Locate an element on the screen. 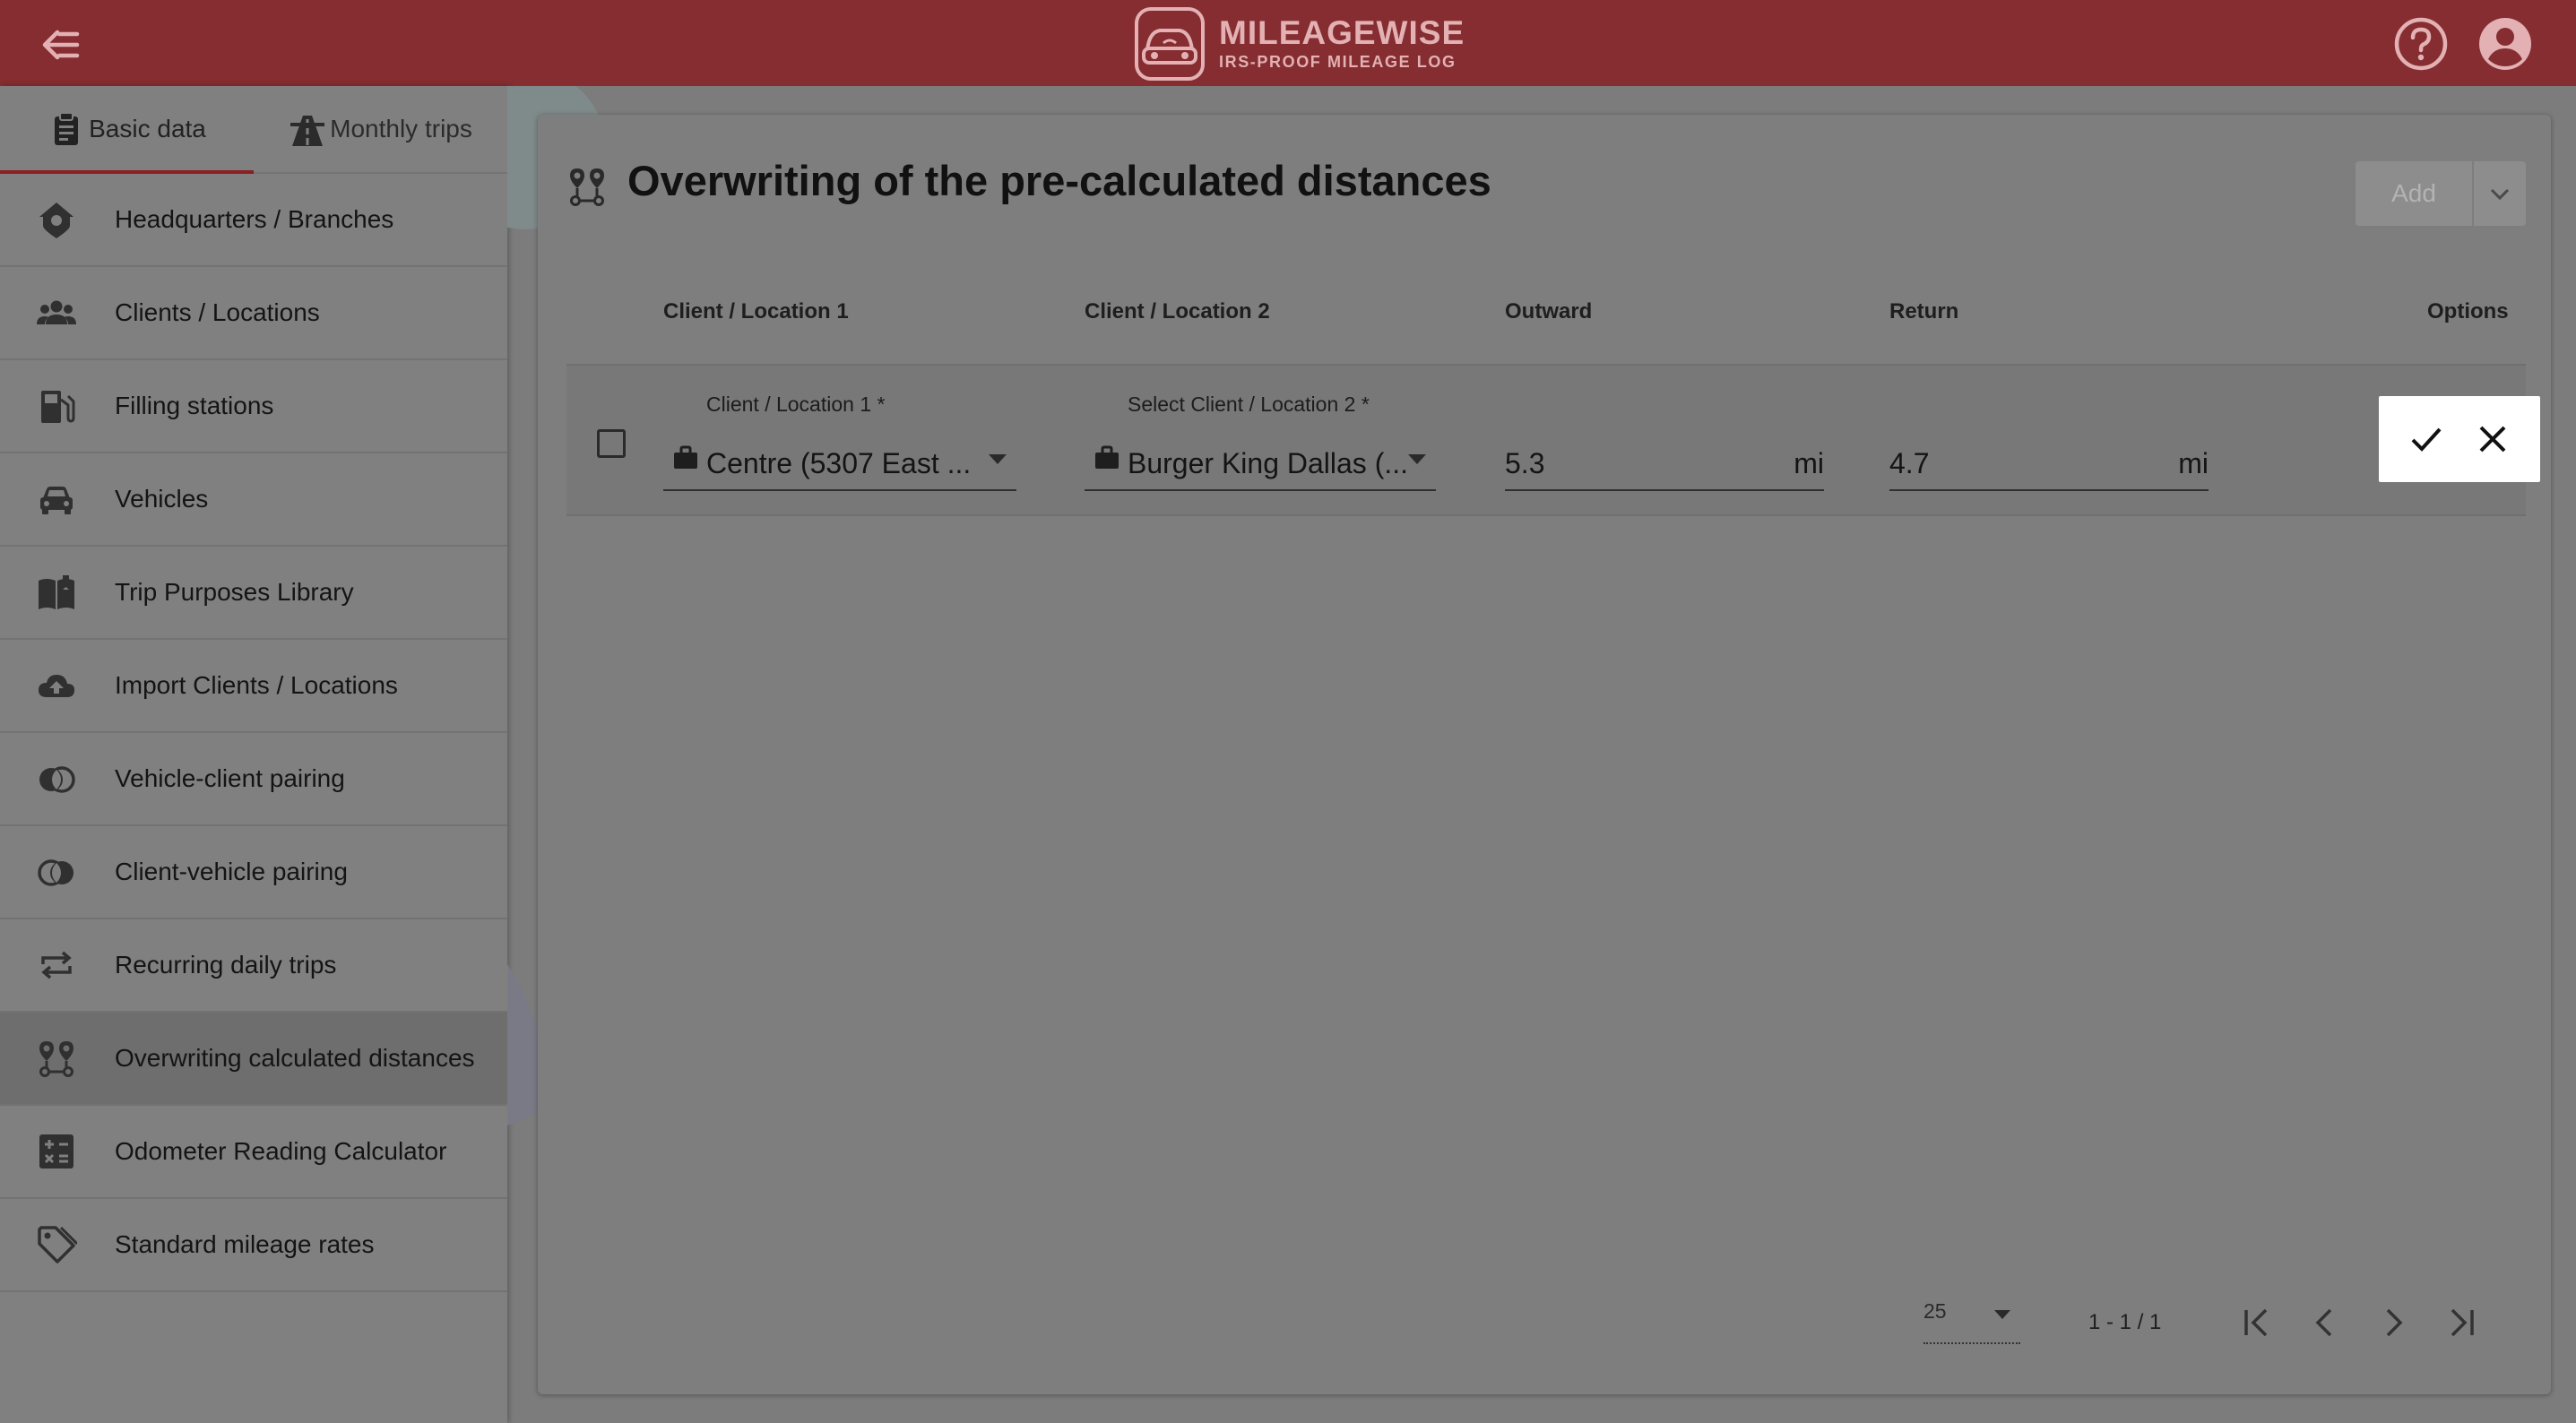 This screenshot has height=1423, width=2576. add-menu-button is located at coordinates (2500, 194).